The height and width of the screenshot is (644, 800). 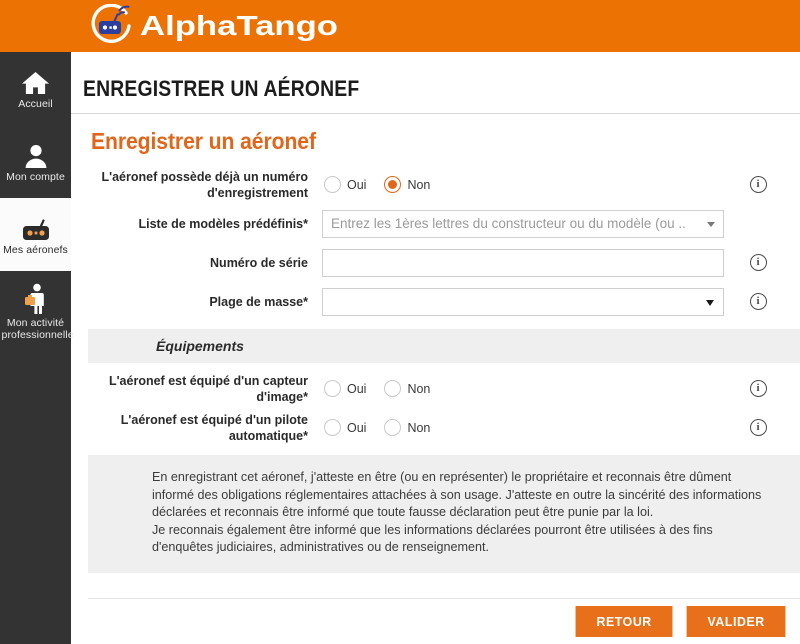 I want to click on top-banner: AlphaTango, so click(x=400, y=26).